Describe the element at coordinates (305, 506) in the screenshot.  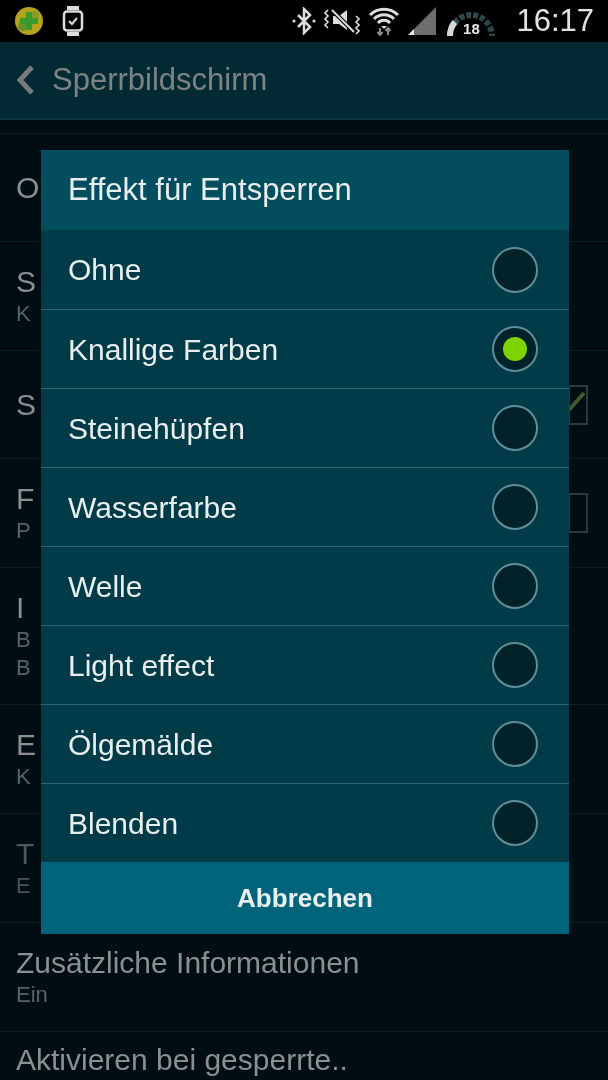
I see `option-item: Wasserfarbe` at that location.